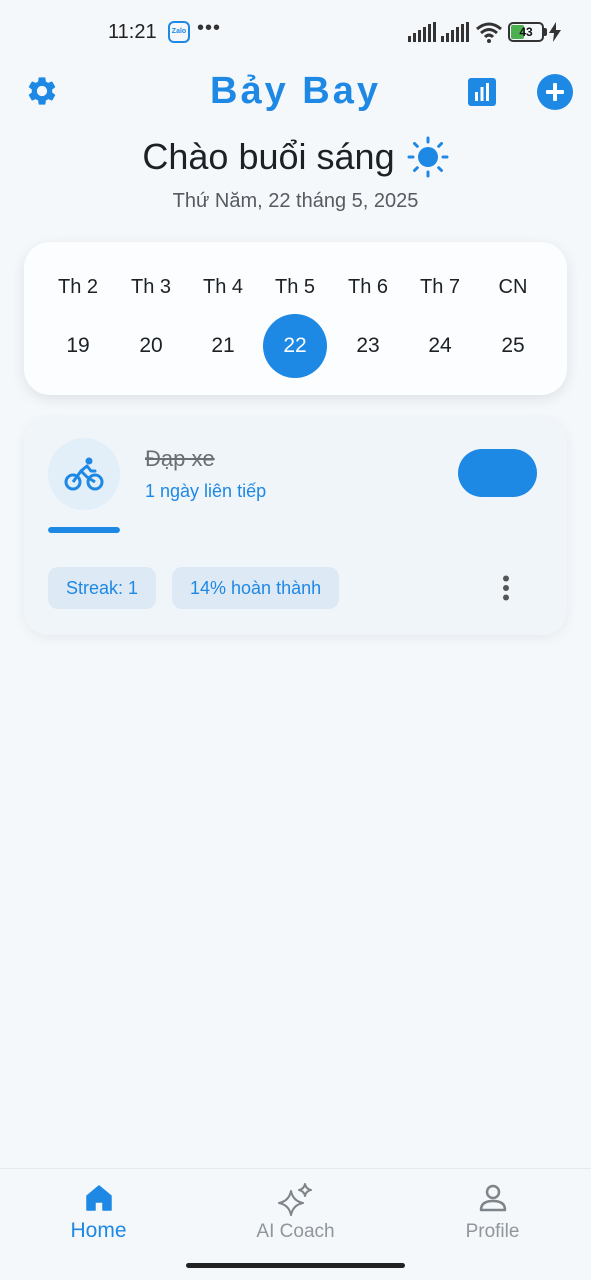 The width and height of the screenshot is (591, 1280). I want to click on day-wednesday: Th 4 21, so click(223, 318).